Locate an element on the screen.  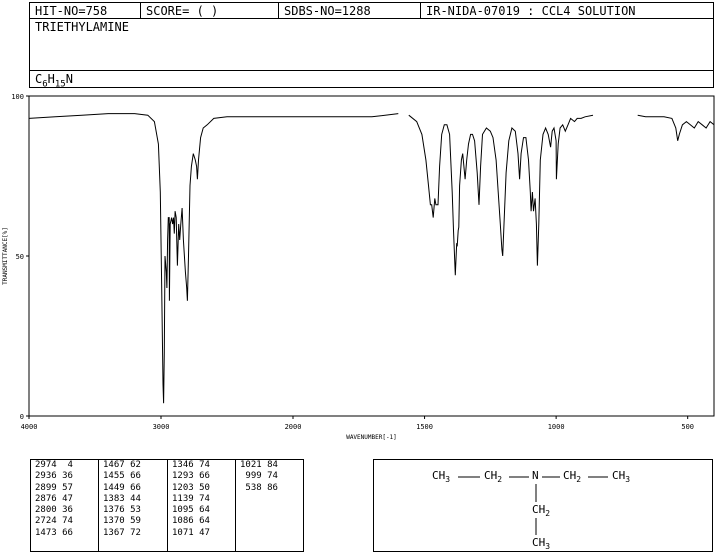
peak-entry: 1449 66 is located at coordinates (122, 487).